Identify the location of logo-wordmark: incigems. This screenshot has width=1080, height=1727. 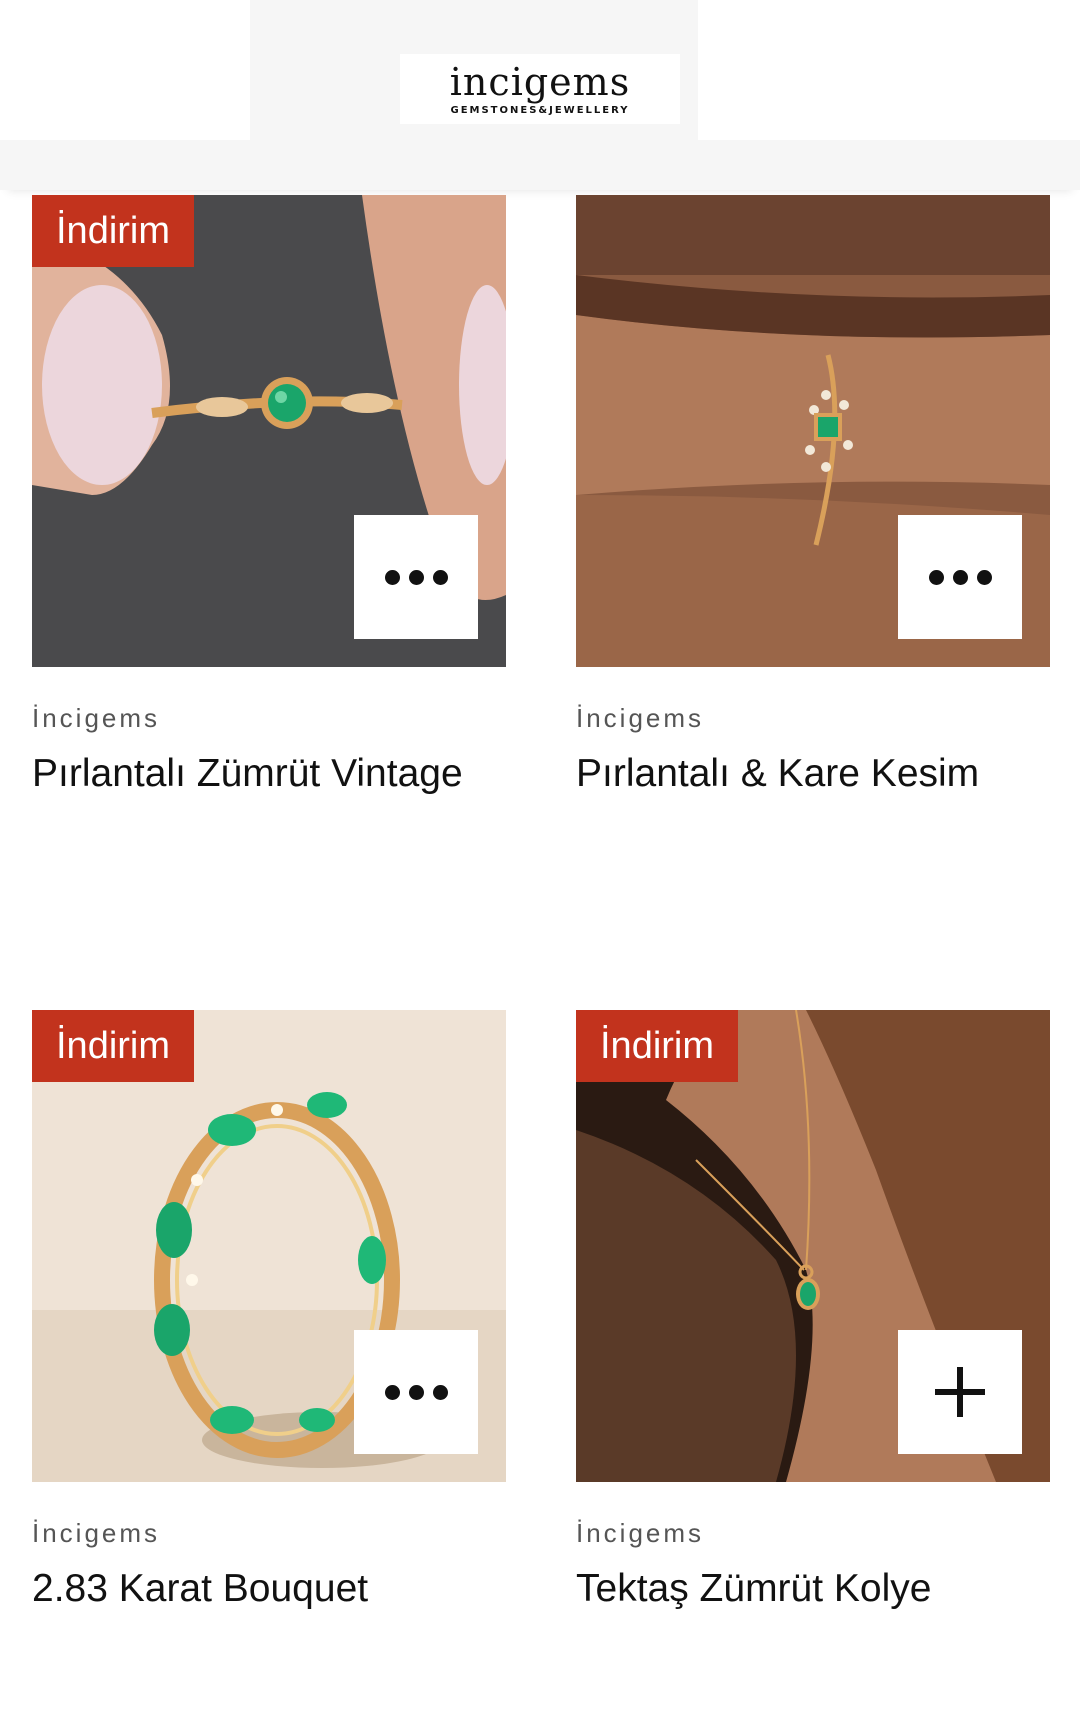
(540, 81).